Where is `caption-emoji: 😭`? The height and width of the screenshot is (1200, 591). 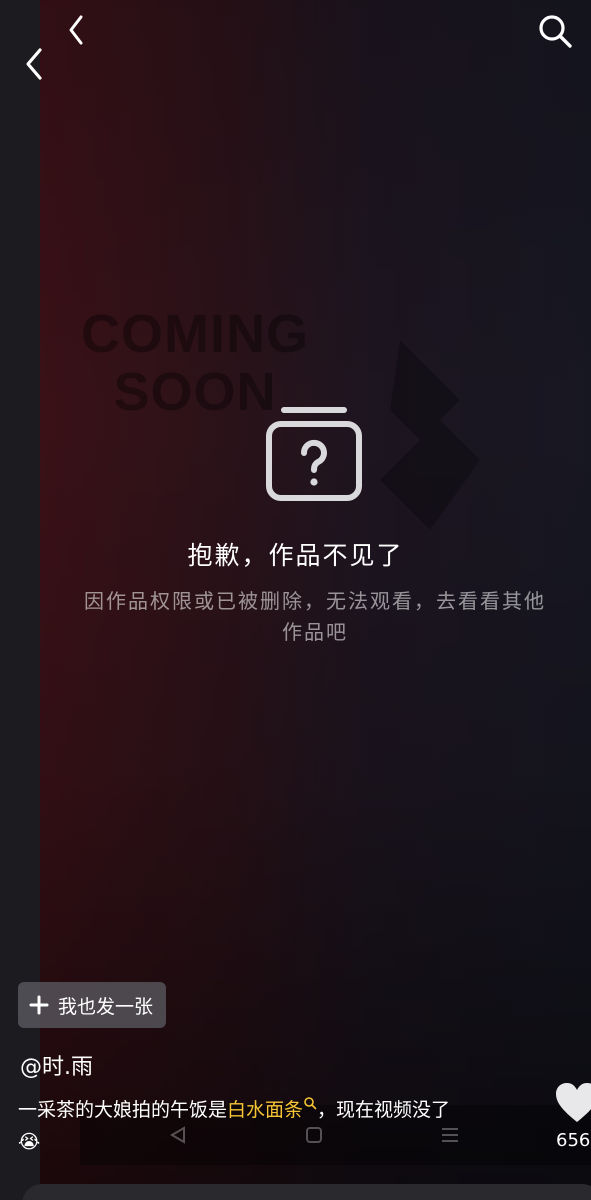
caption-emoji: 😭 is located at coordinates (29, 1142).